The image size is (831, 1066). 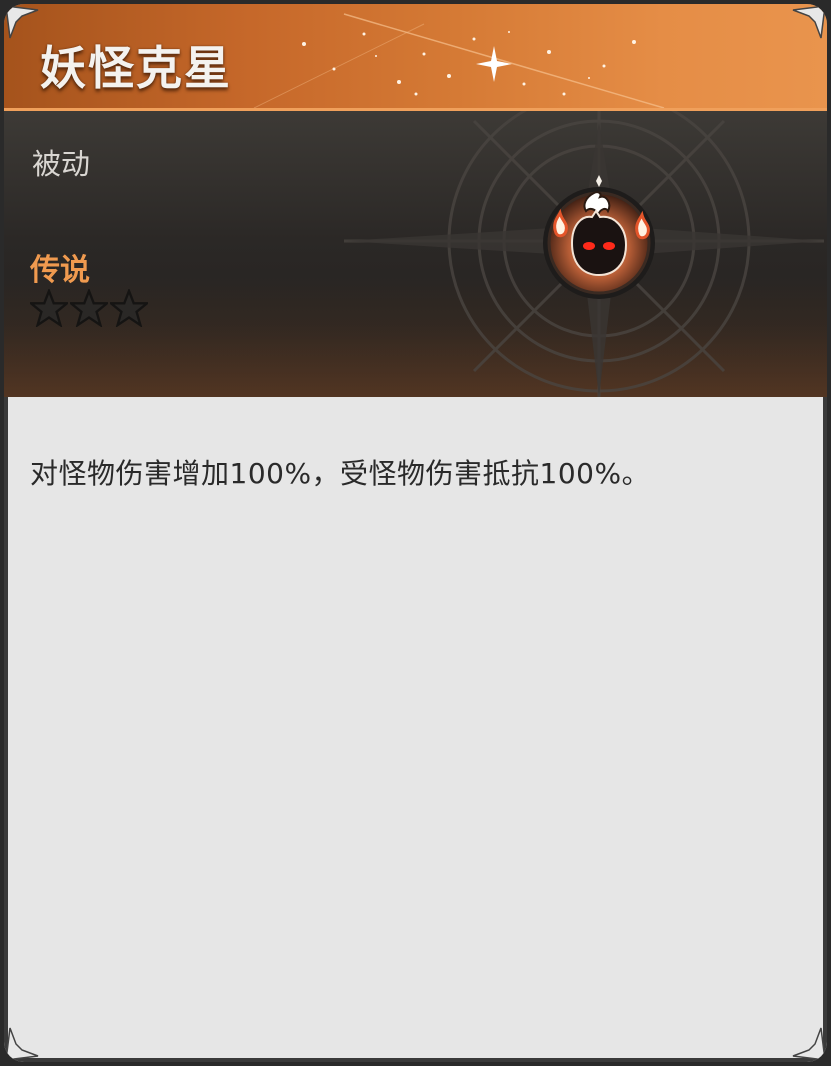 I want to click on monster-flame-icon, so click(x=599, y=237).